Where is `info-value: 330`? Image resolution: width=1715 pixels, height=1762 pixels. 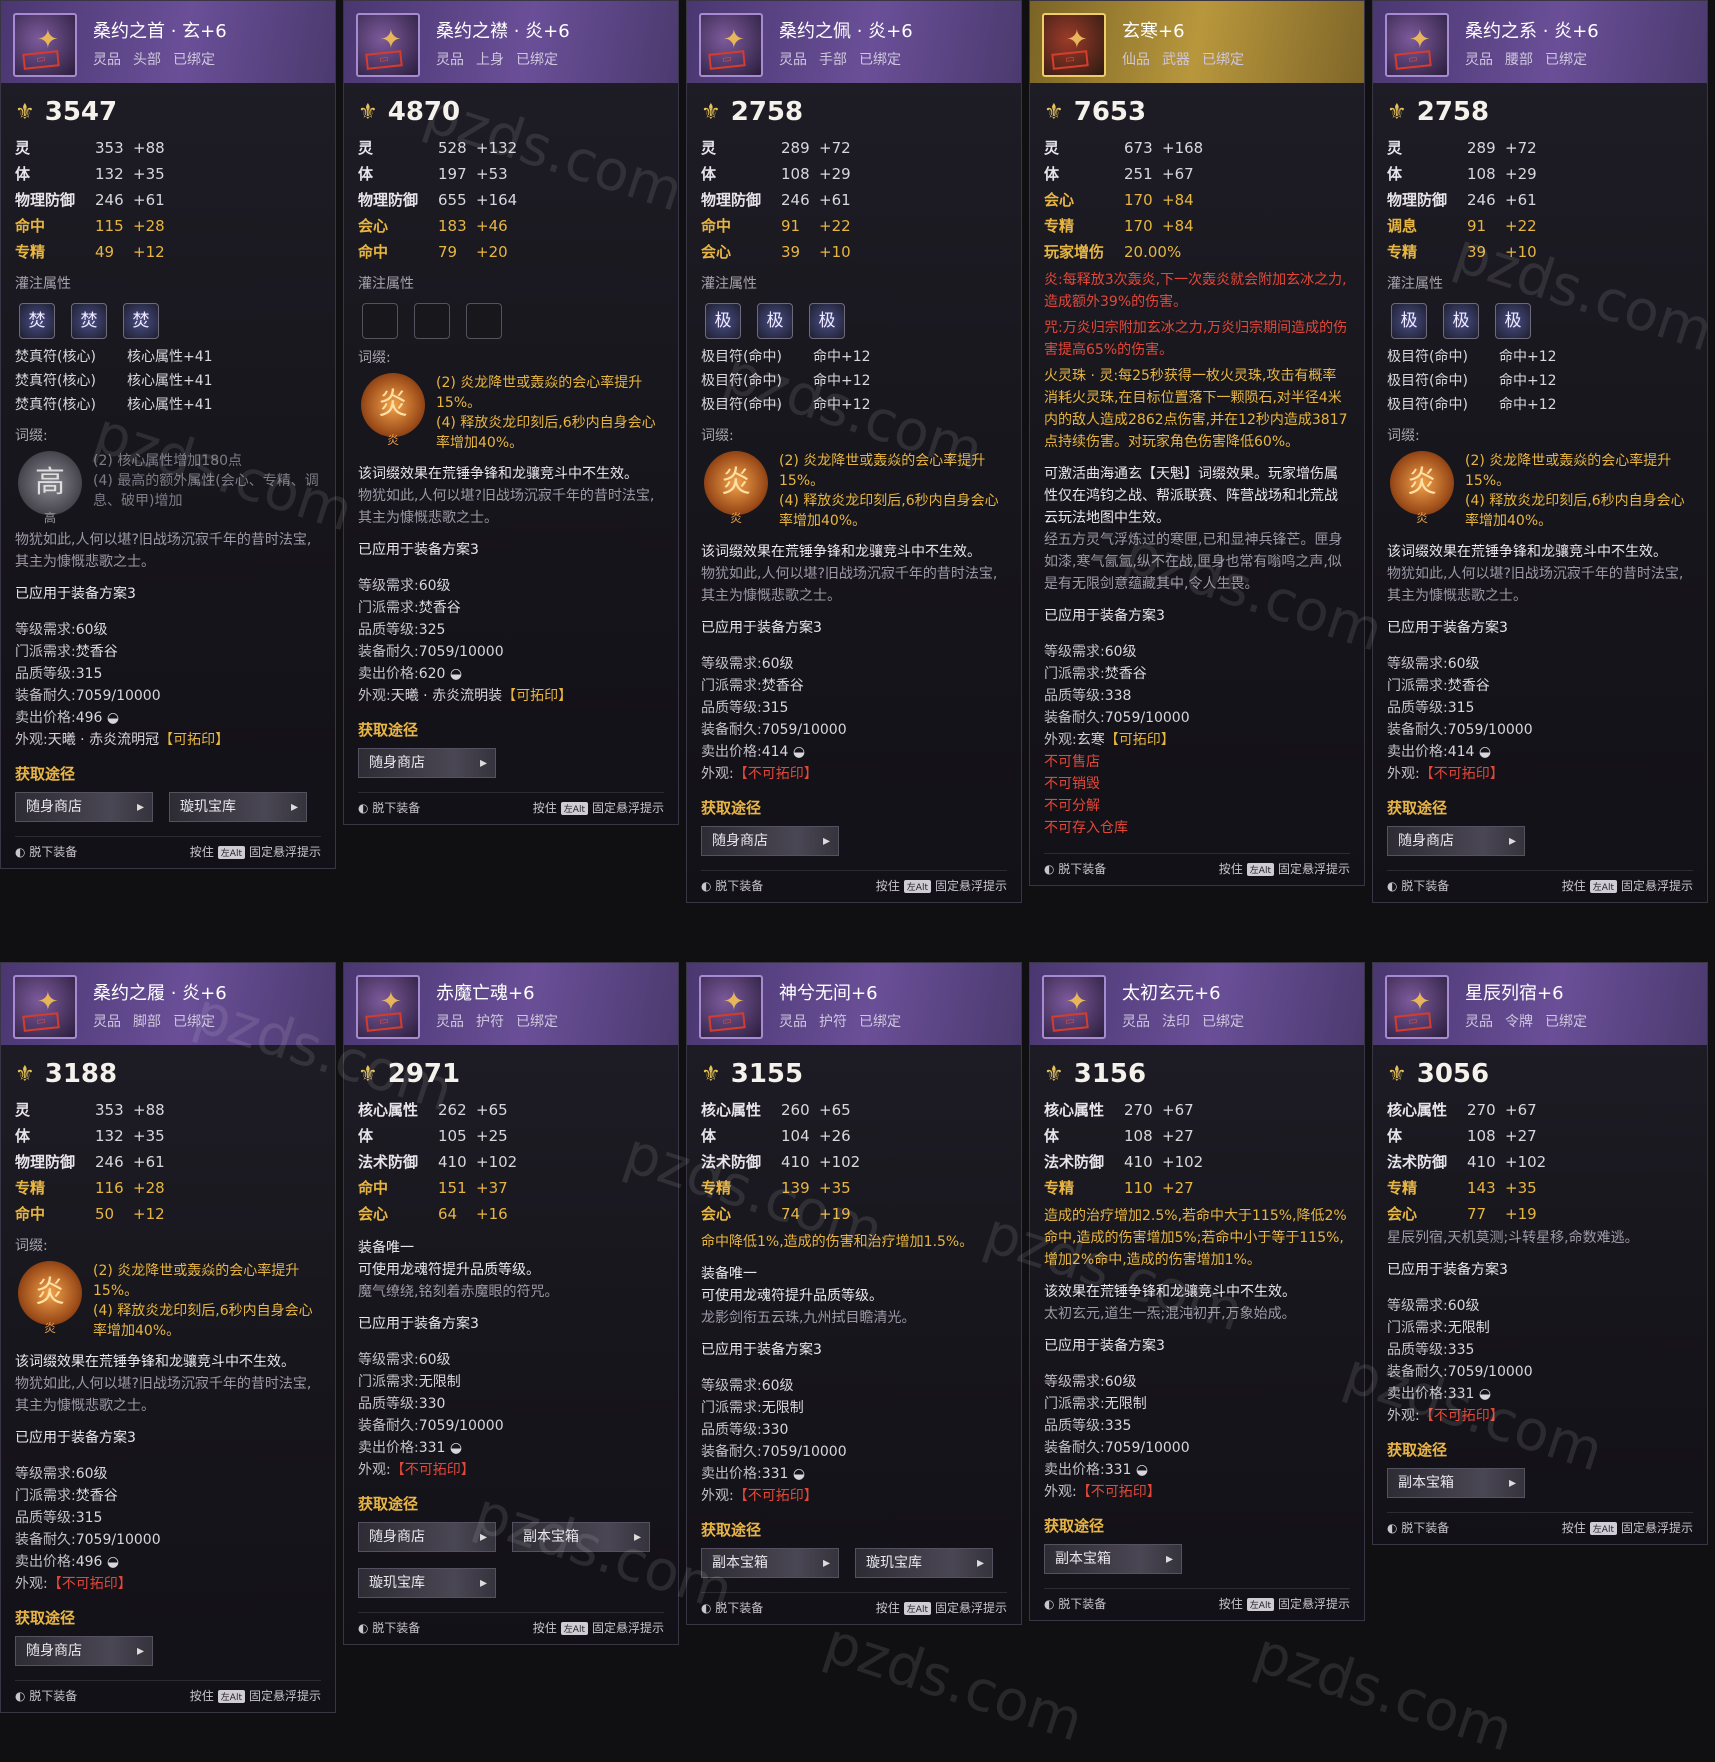 info-value: 330 is located at coordinates (775, 1430).